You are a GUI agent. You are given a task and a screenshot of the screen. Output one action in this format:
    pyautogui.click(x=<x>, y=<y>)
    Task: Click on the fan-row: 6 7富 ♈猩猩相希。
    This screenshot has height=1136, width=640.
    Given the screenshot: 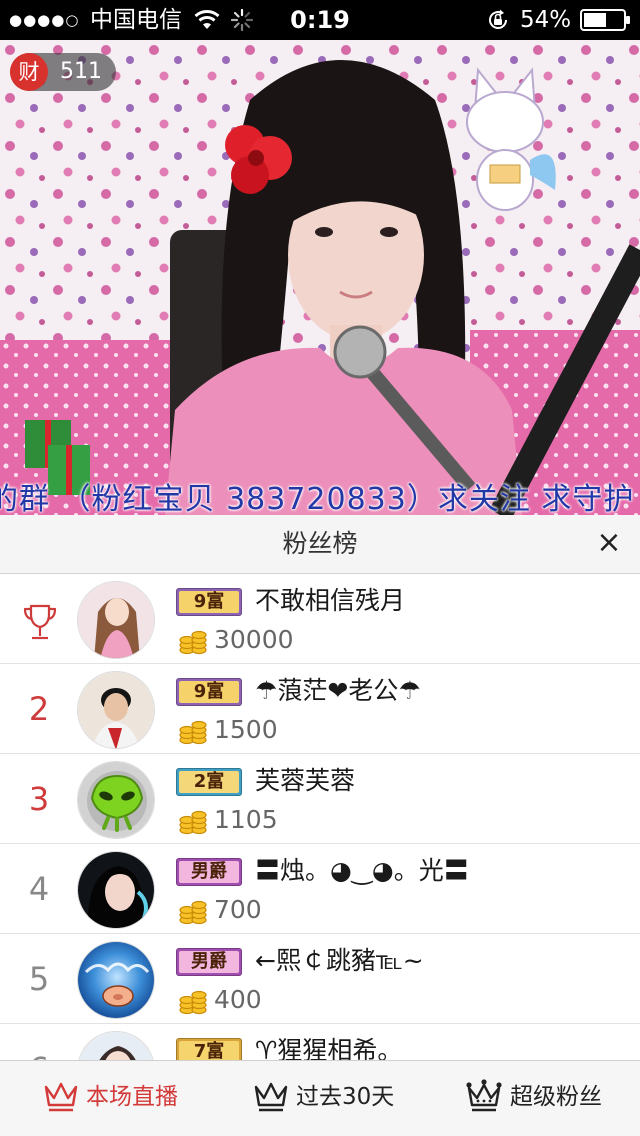 What is the action you would take?
    pyautogui.click(x=320, y=1042)
    